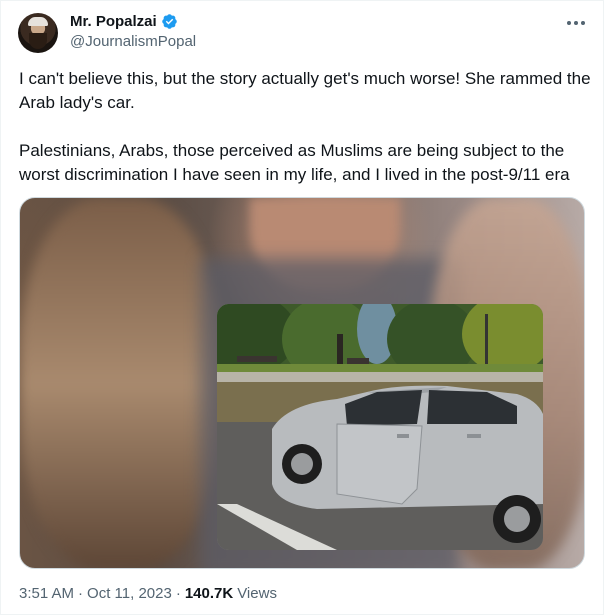 The height and width of the screenshot is (615, 604). What do you see at coordinates (576, 23) in the screenshot?
I see `more-options-icon` at bounding box center [576, 23].